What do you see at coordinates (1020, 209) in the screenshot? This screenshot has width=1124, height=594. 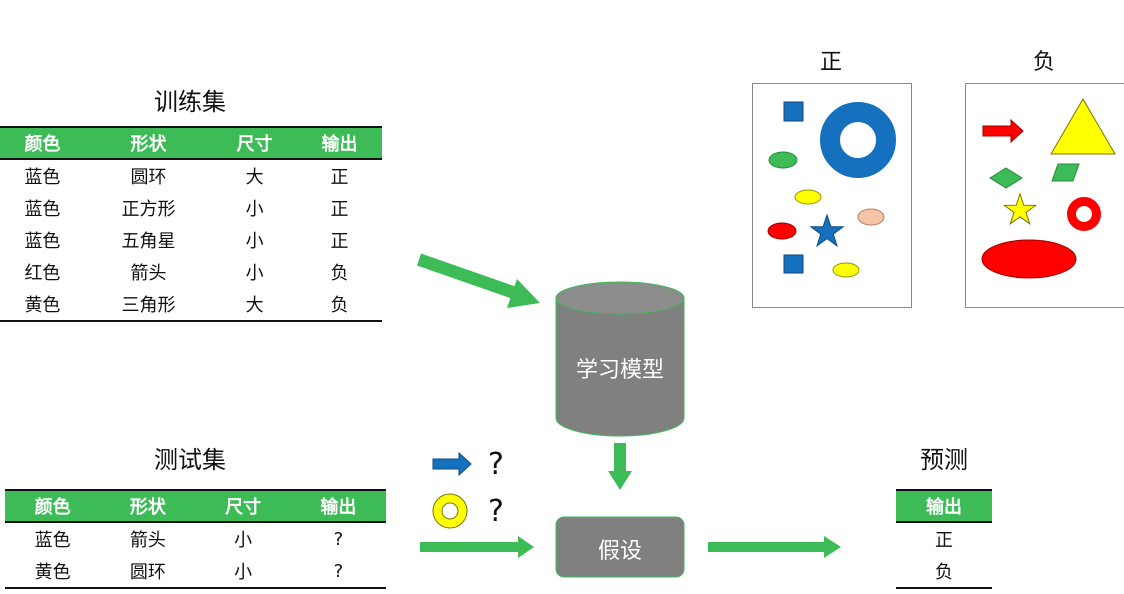 I see `yellow-star-shape` at bounding box center [1020, 209].